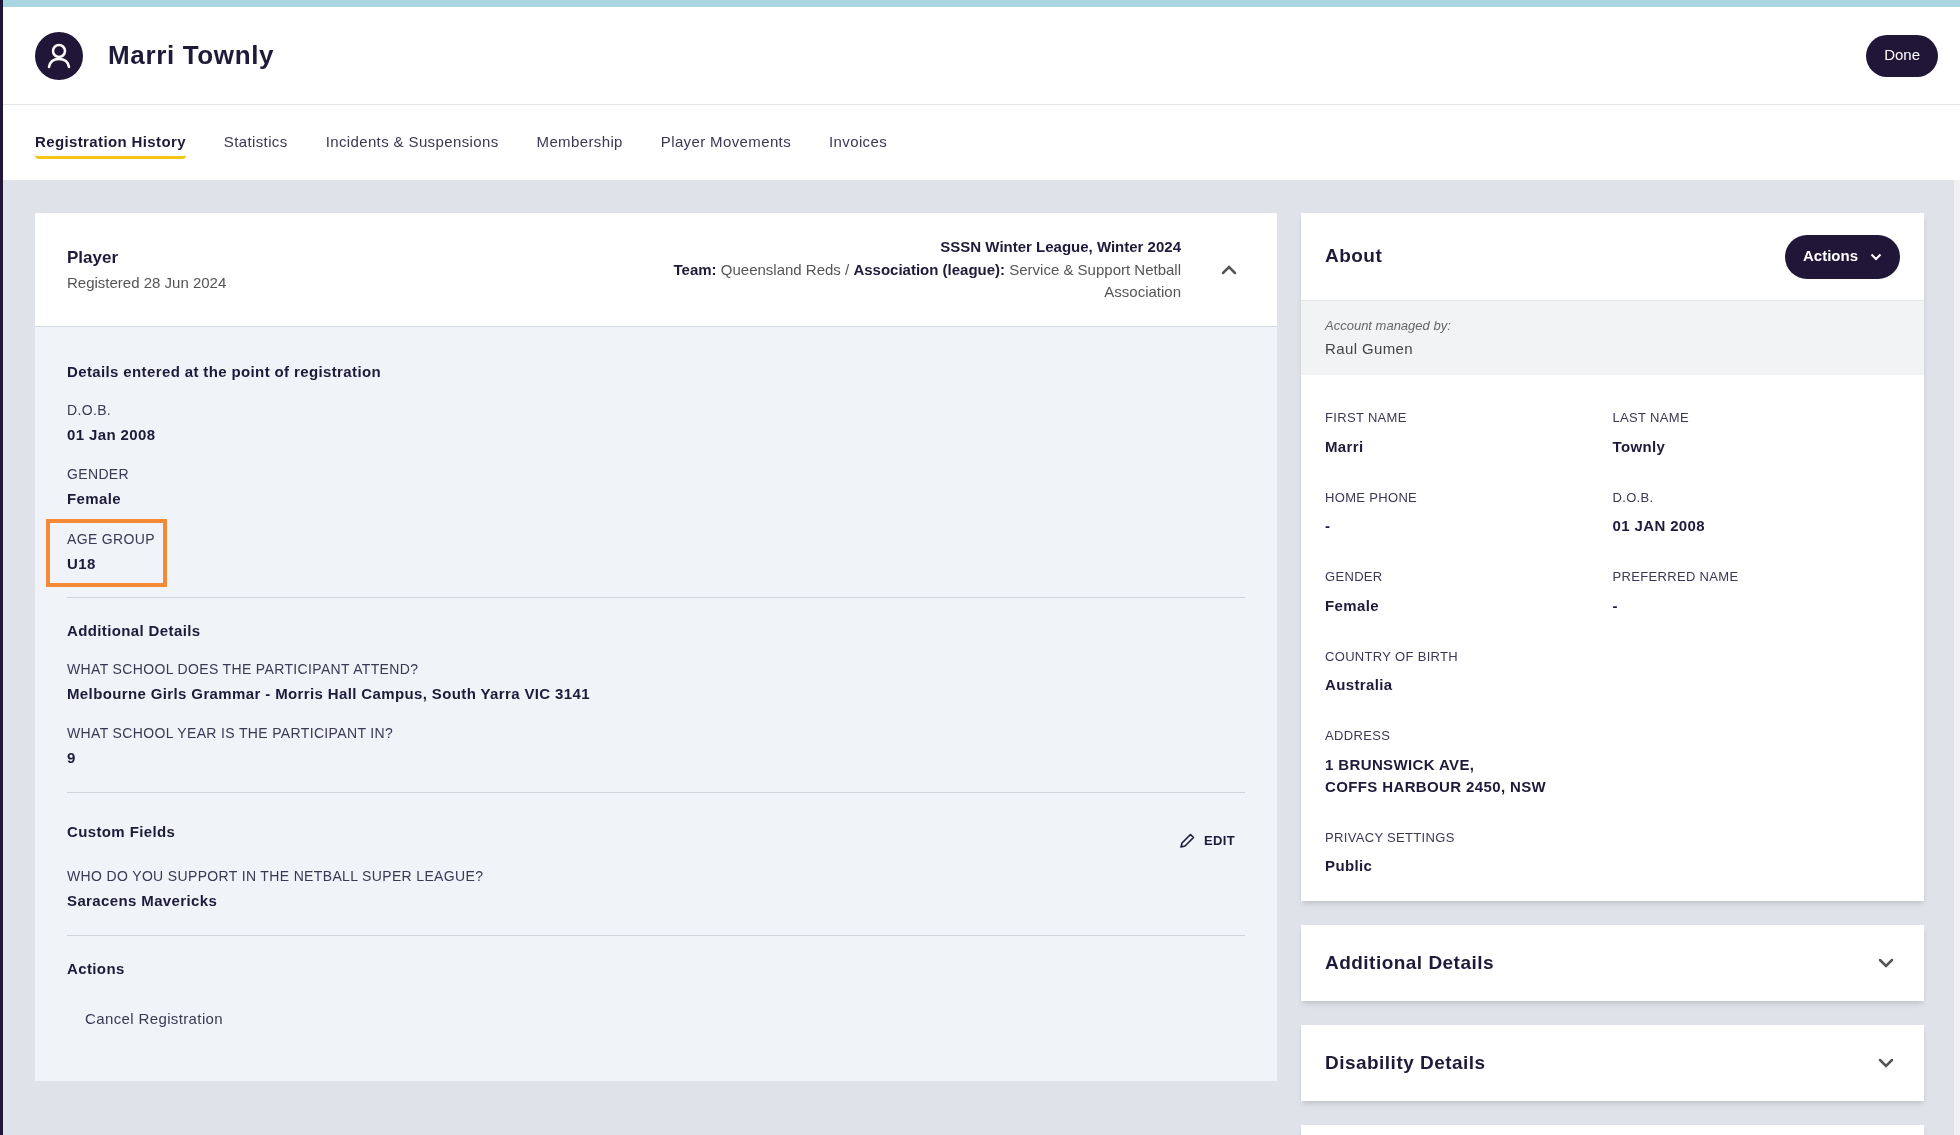 The height and width of the screenshot is (1135, 1960). Describe the element at coordinates (110, 145) in the screenshot. I see `tab: Registration History` at that location.